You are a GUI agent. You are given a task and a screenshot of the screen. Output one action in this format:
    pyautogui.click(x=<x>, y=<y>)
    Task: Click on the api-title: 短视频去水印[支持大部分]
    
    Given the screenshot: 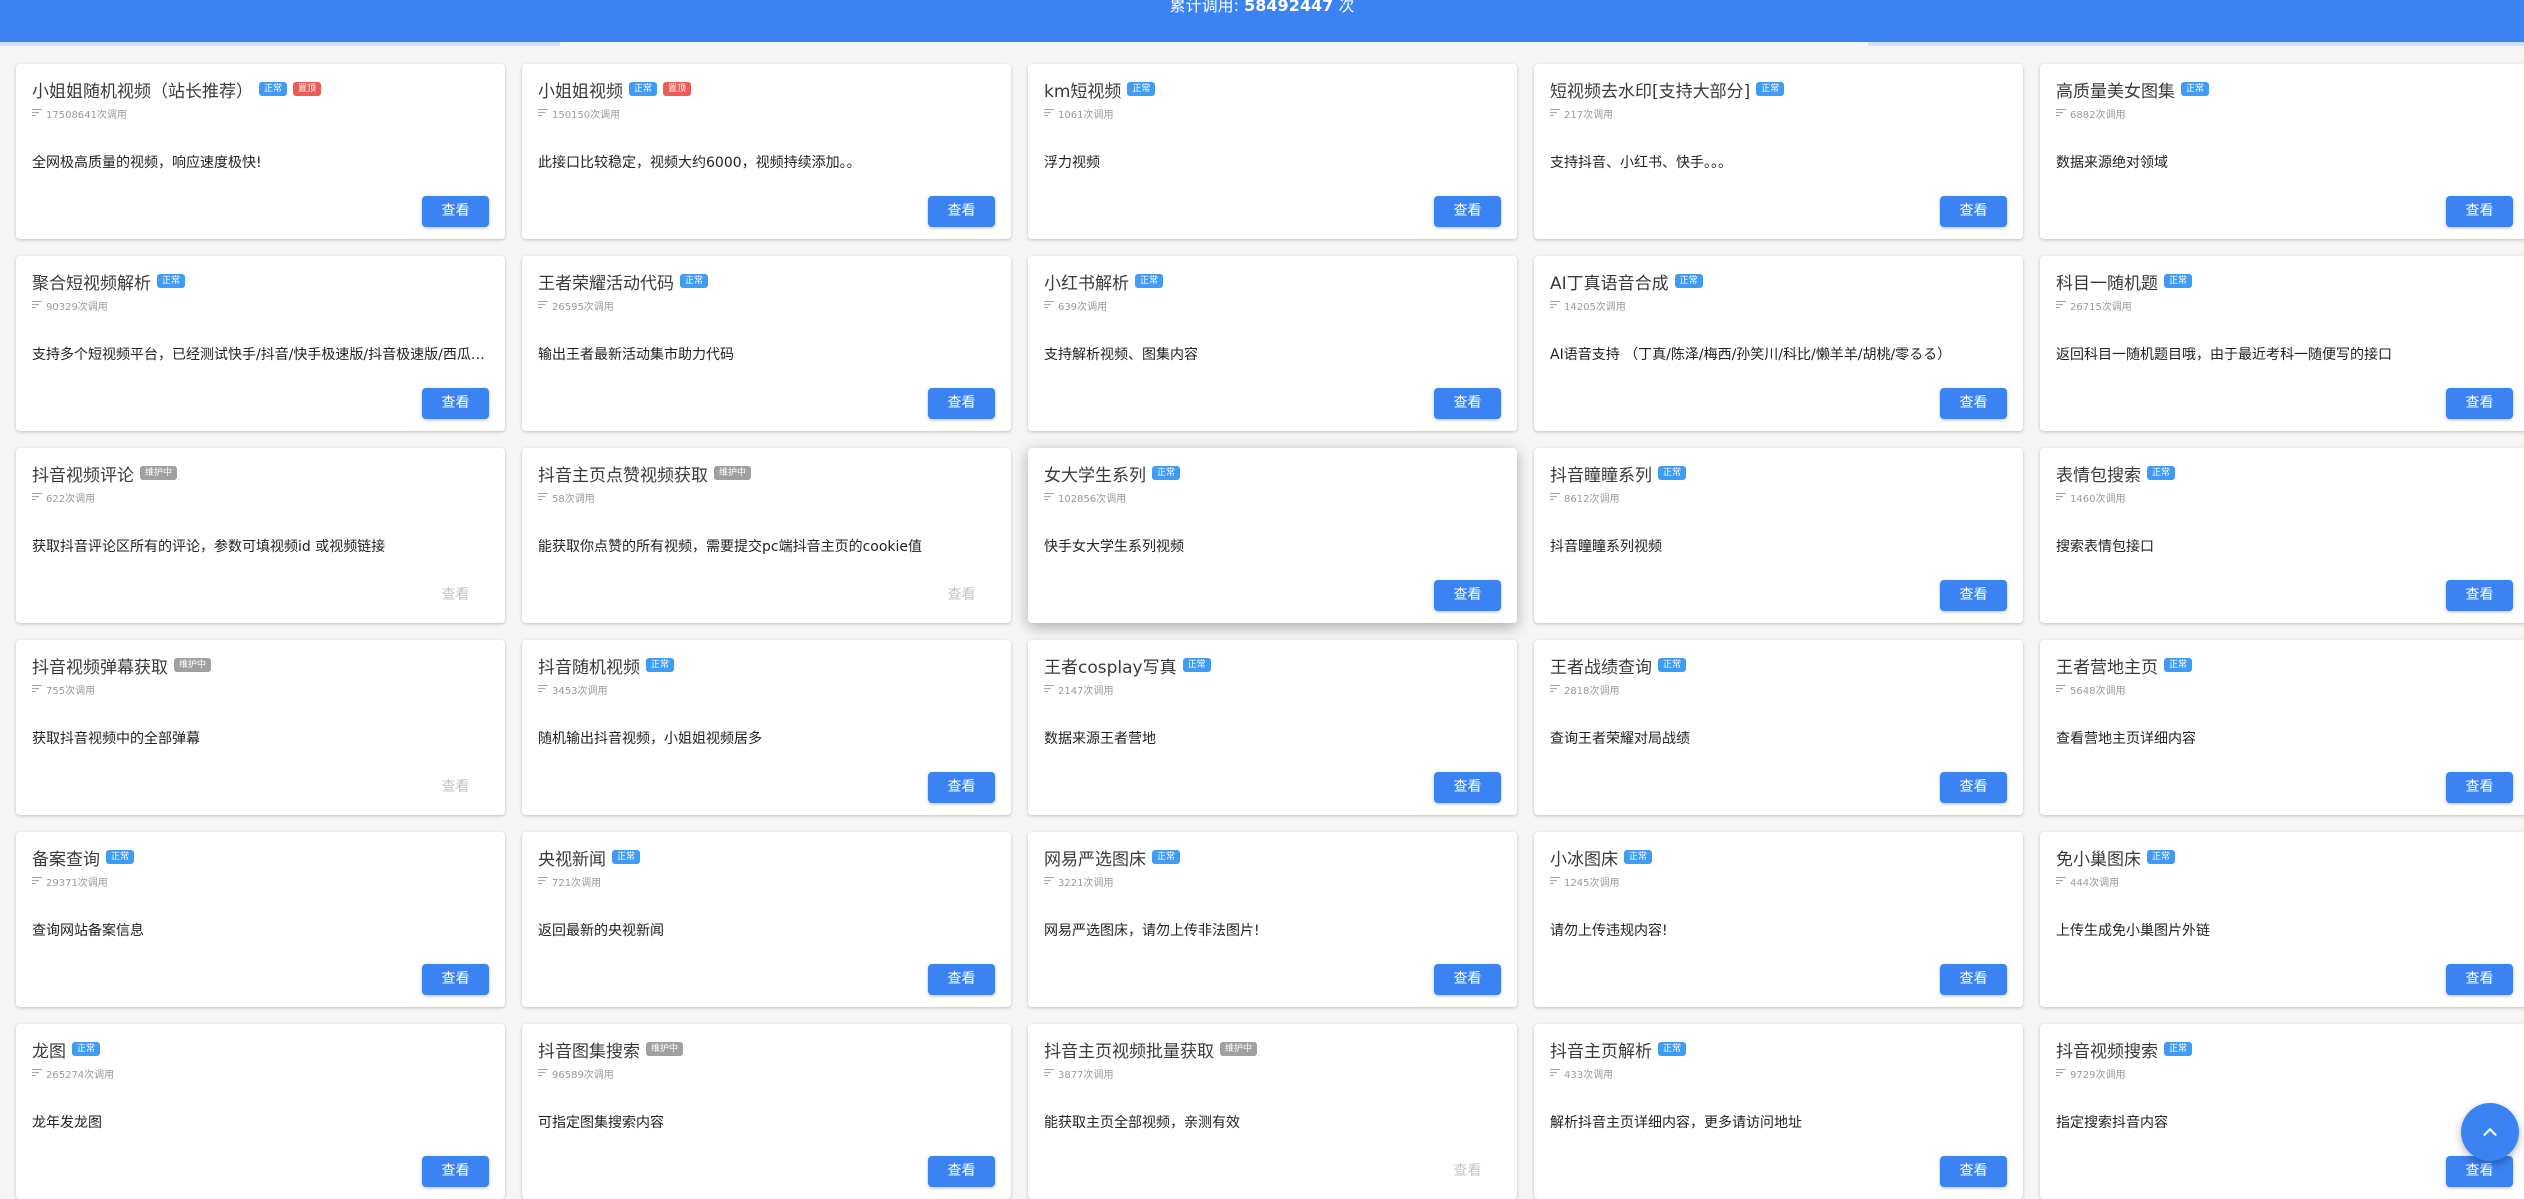 What is the action you would take?
    pyautogui.click(x=1650, y=91)
    